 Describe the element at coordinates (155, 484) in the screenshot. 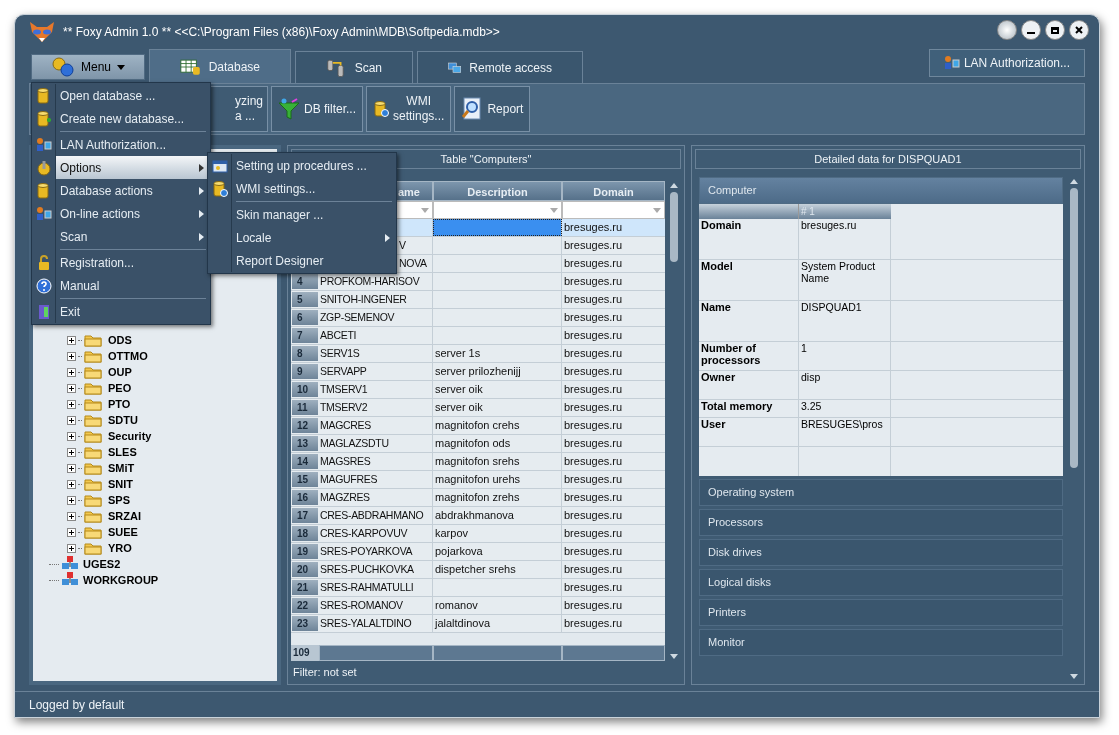

I see `tree-item: SNIT` at that location.